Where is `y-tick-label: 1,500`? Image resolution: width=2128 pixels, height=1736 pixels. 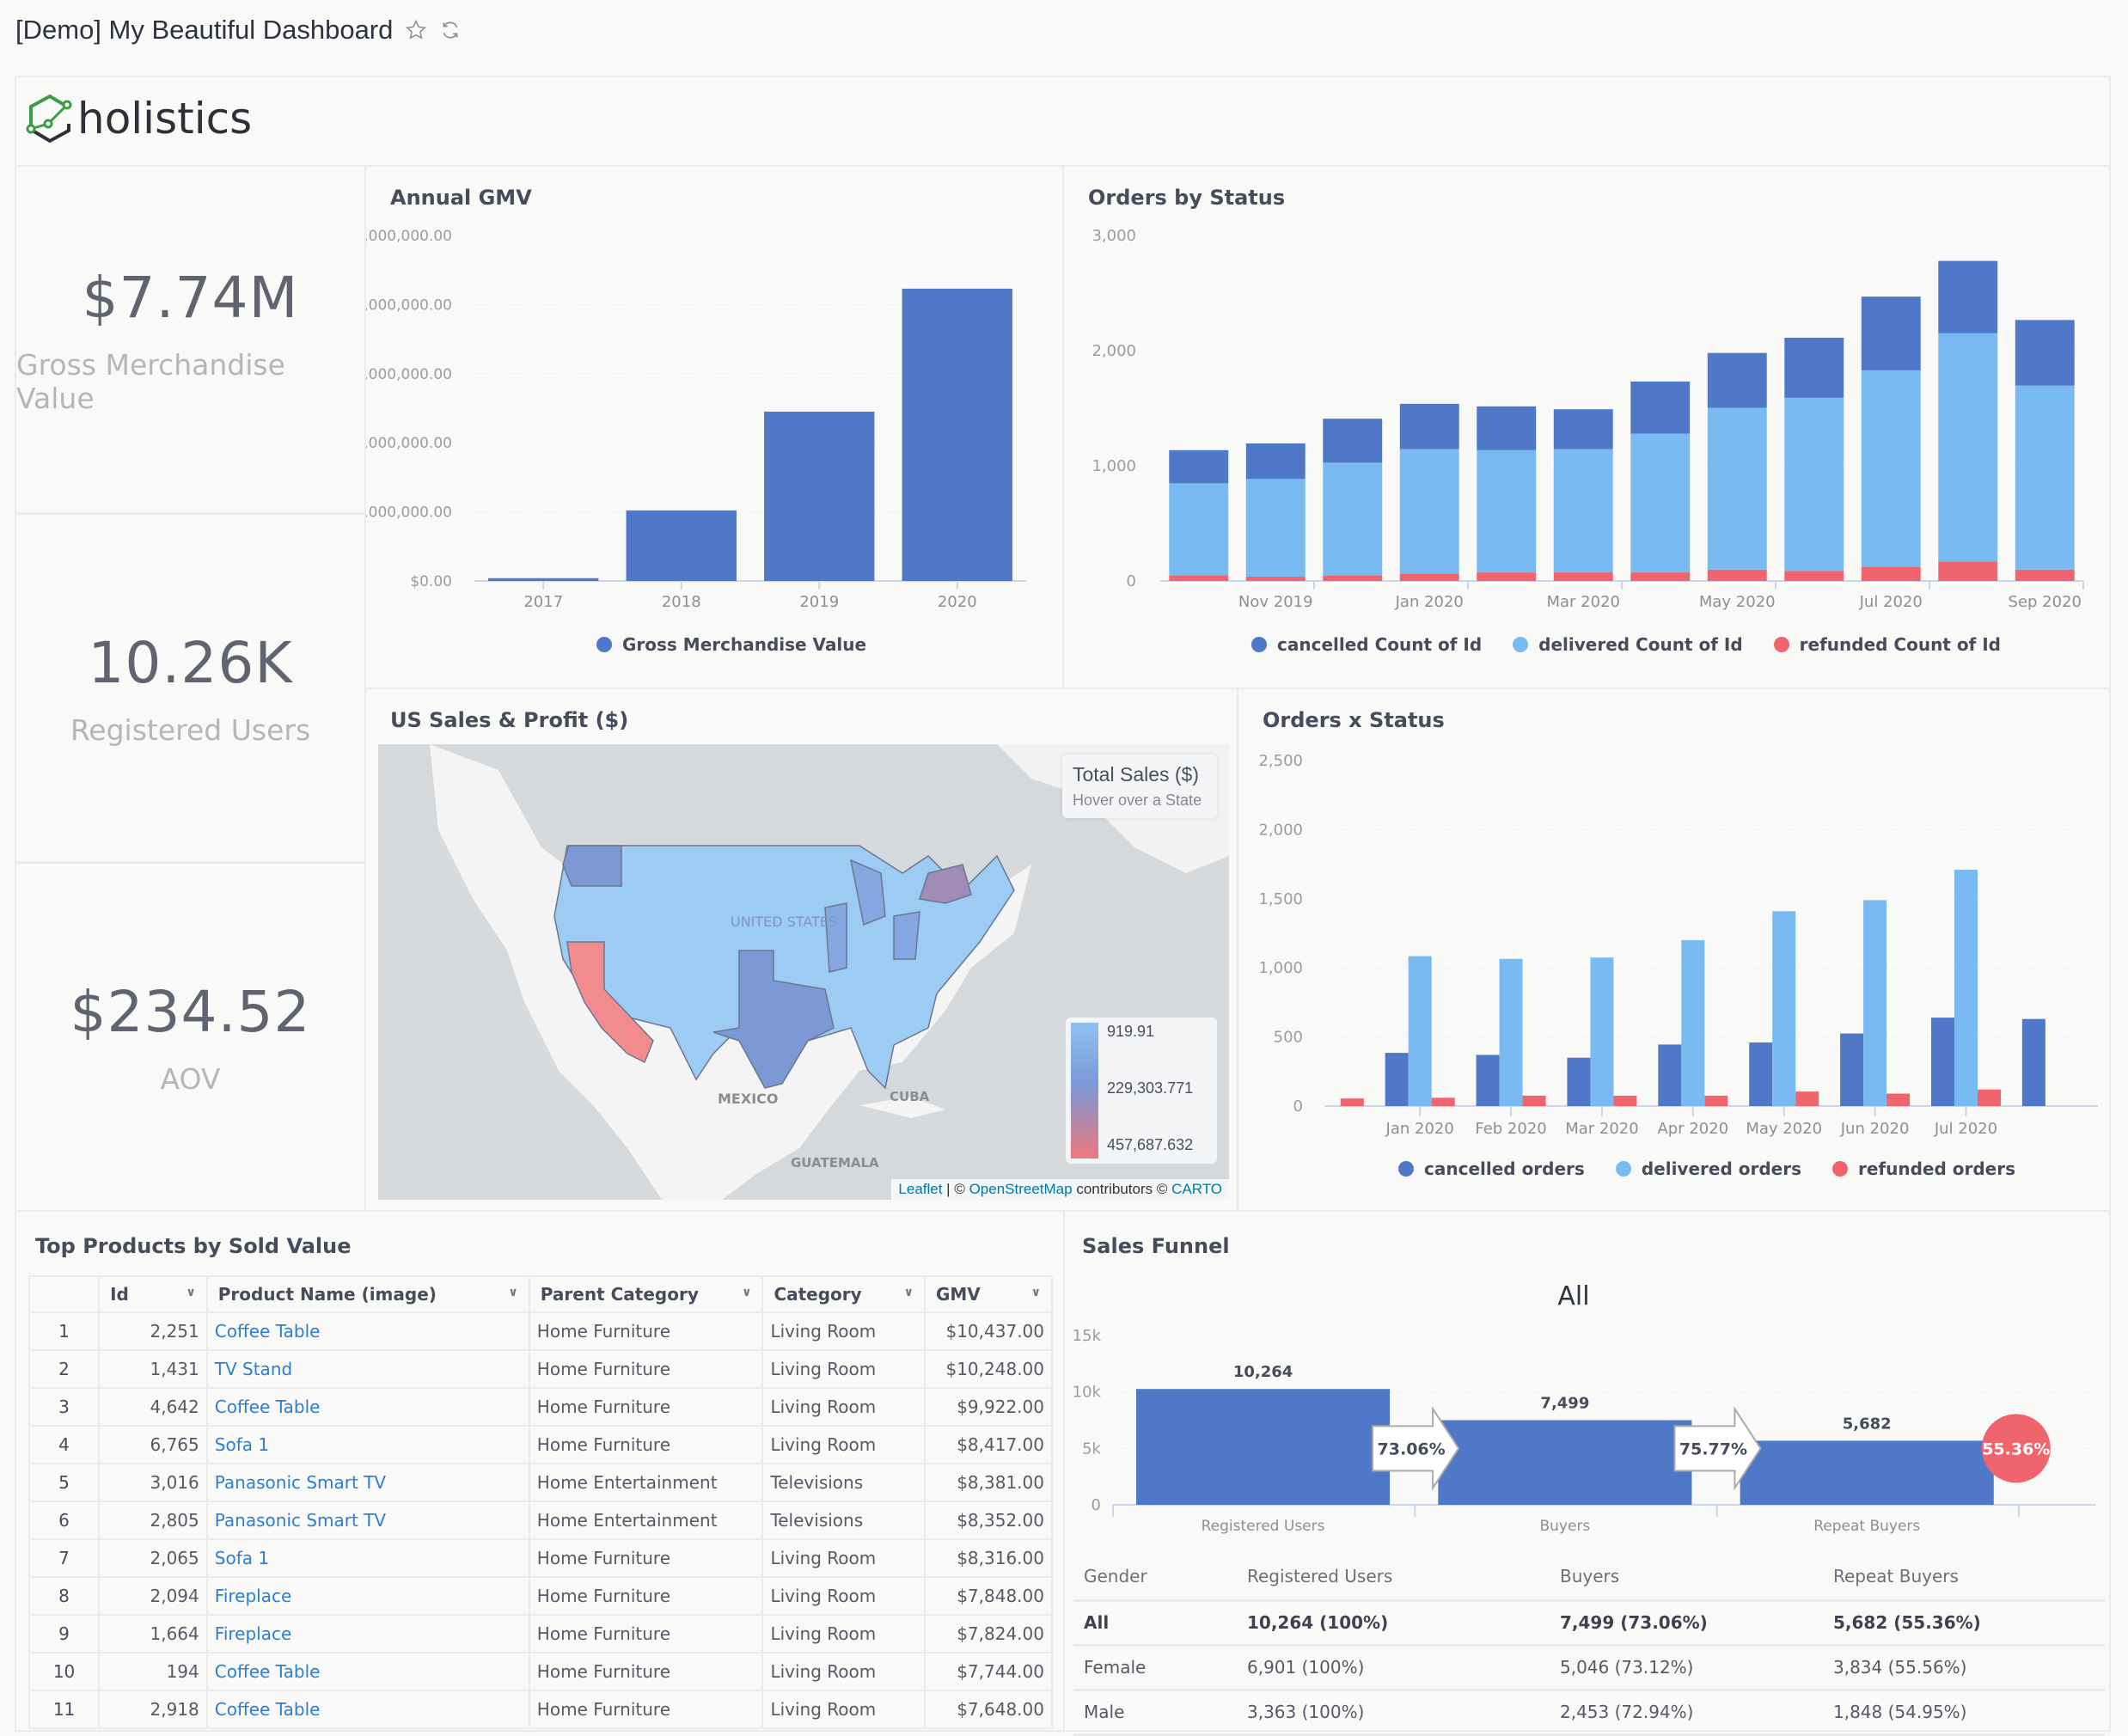 y-tick-label: 1,500 is located at coordinates (1280, 899).